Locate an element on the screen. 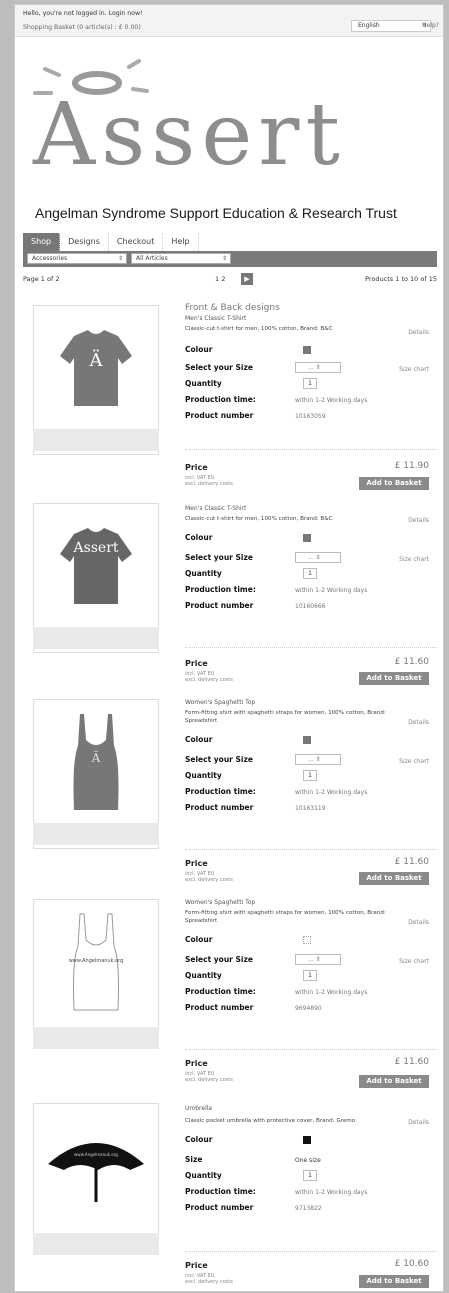 This screenshot has height=1293, width=449. price-value: £ 10.60 is located at coordinates (411, 1264).